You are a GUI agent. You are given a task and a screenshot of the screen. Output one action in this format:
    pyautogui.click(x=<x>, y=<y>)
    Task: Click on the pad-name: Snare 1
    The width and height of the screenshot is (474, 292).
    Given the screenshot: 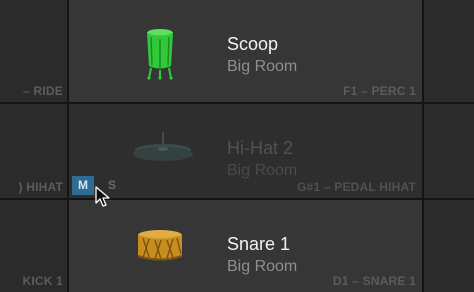 What is the action you would take?
    pyautogui.click(x=259, y=244)
    